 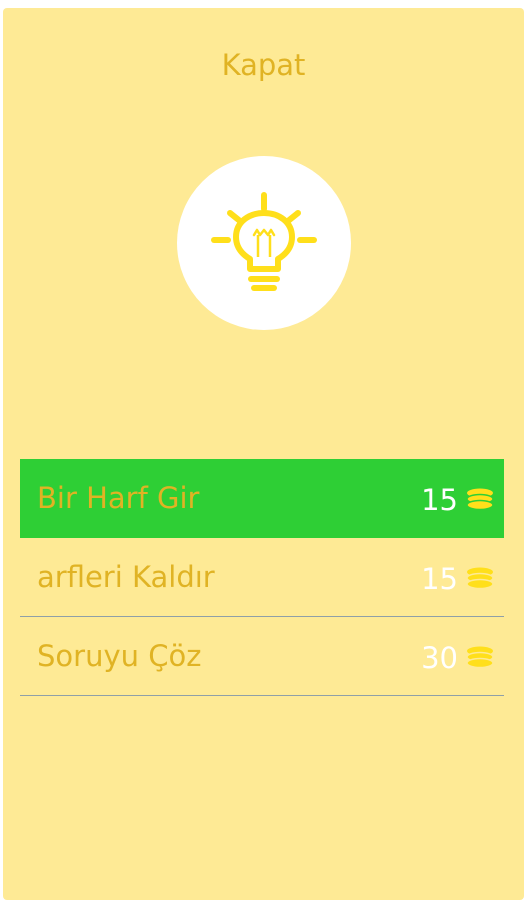 What do you see at coordinates (263, 65) in the screenshot?
I see `close-button: Kapat` at bounding box center [263, 65].